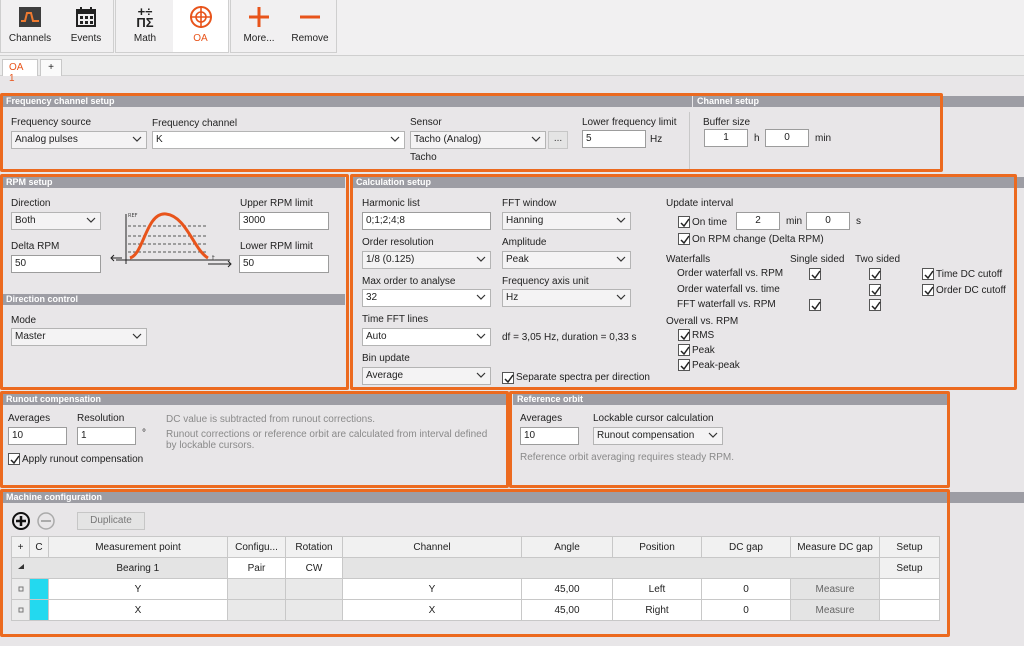  Describe the element at coordinates (145, 17) in the screenshot. I see `math-icon: +÷ ΠΣ` at that location.